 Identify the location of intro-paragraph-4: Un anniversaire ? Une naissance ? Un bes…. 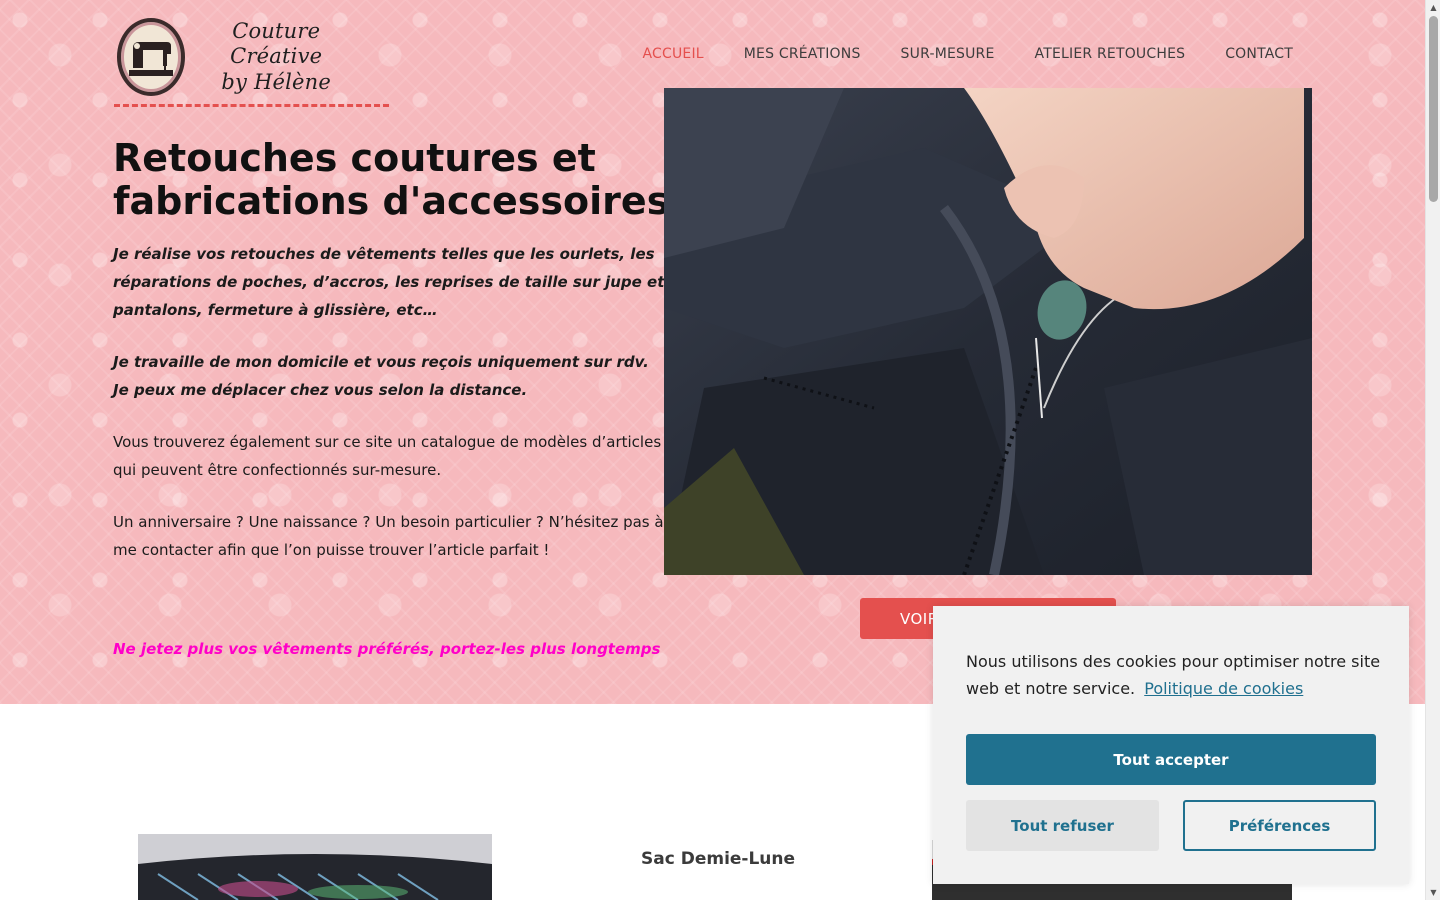
(388, 536).